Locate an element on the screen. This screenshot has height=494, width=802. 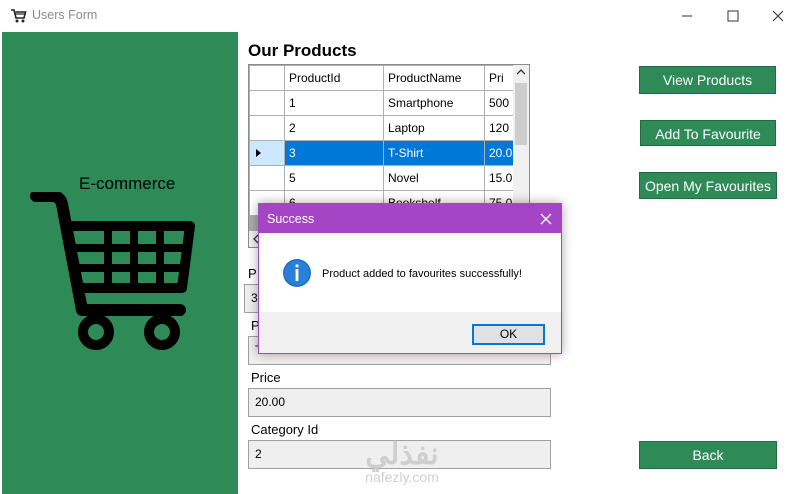
minimize-icon is located at coordinates (687, 16).